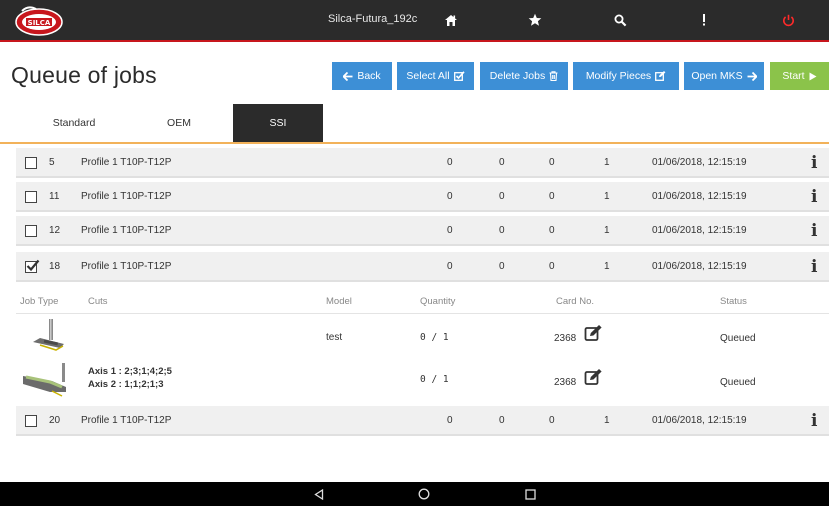 The height and width of the screenshot is (506, 829). What do you see at coordinates (660, 76) in the screenshot?
I see `edit-icon` at bounding box center [660, 76].